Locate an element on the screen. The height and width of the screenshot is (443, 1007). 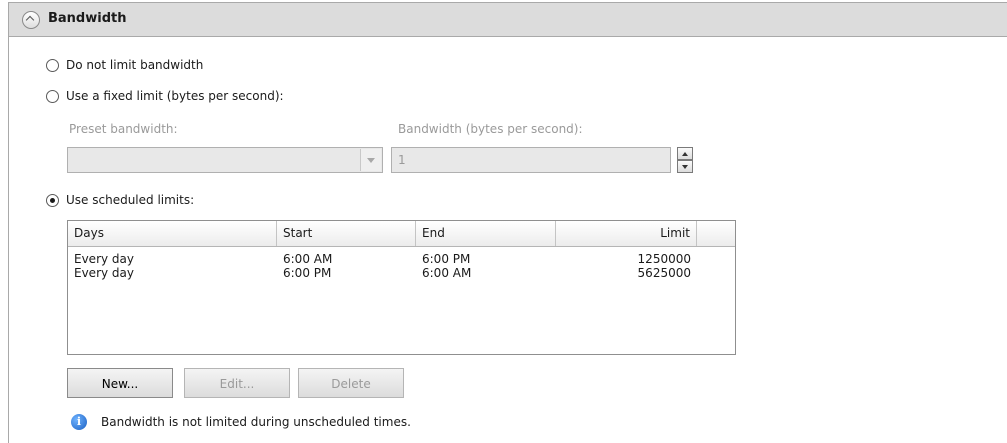
radio-button-scheduled is located at coordinates (52, 200).